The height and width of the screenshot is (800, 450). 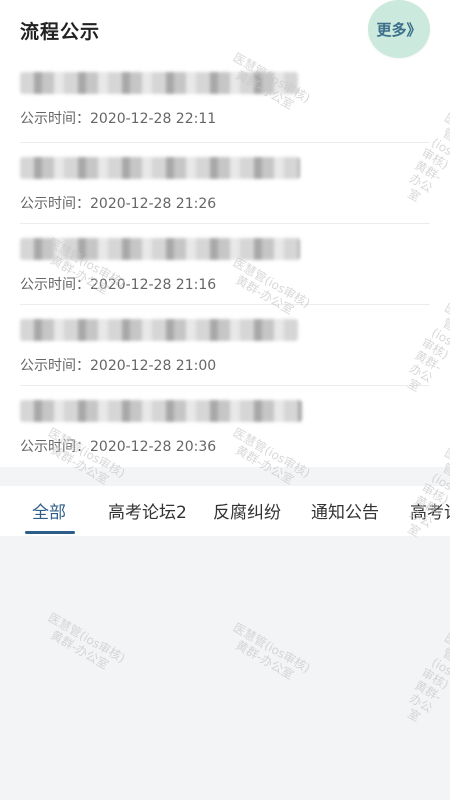 I want to click on list-item: 公示时间：2020-12-28 21:00, so click(x=225, y=345).